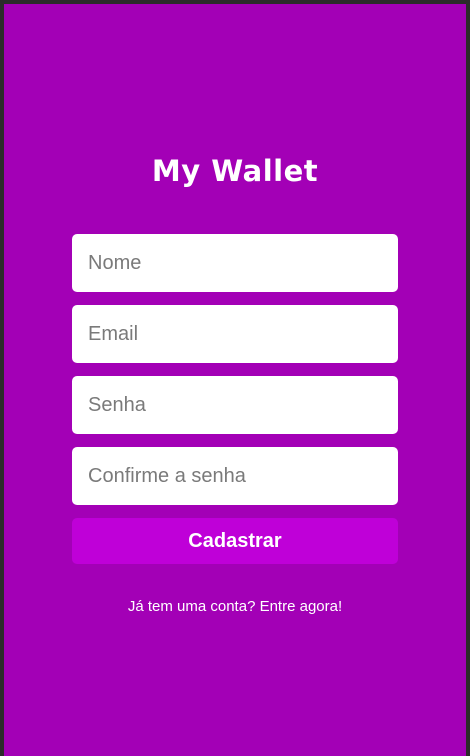 The width and height of the screenshot is (470, 756). Describe the element at coordinates (235, 334) in the screenshot. I see `email-input` at that location.